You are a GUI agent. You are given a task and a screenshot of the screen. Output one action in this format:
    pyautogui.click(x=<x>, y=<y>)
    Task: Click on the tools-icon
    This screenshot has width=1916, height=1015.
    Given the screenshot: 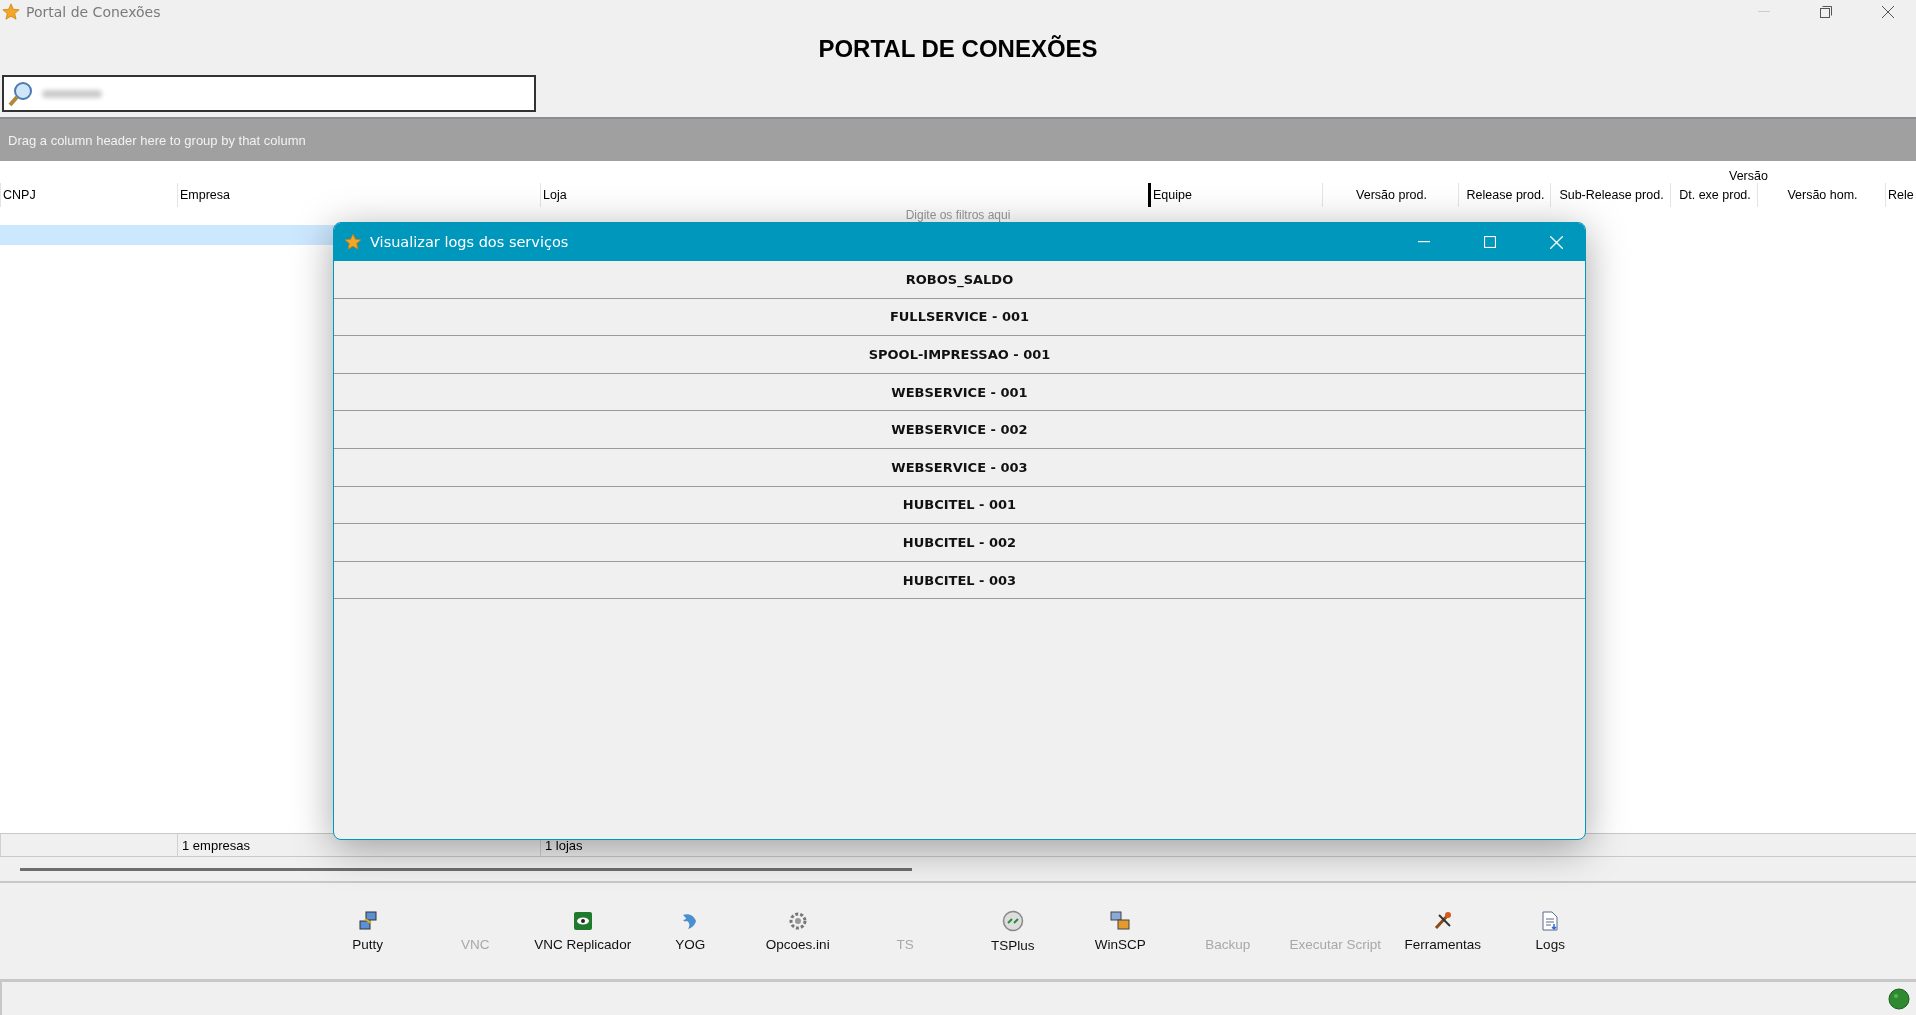 What is the action you would take?
    pyautogui.click(x=1442, y=920)
    